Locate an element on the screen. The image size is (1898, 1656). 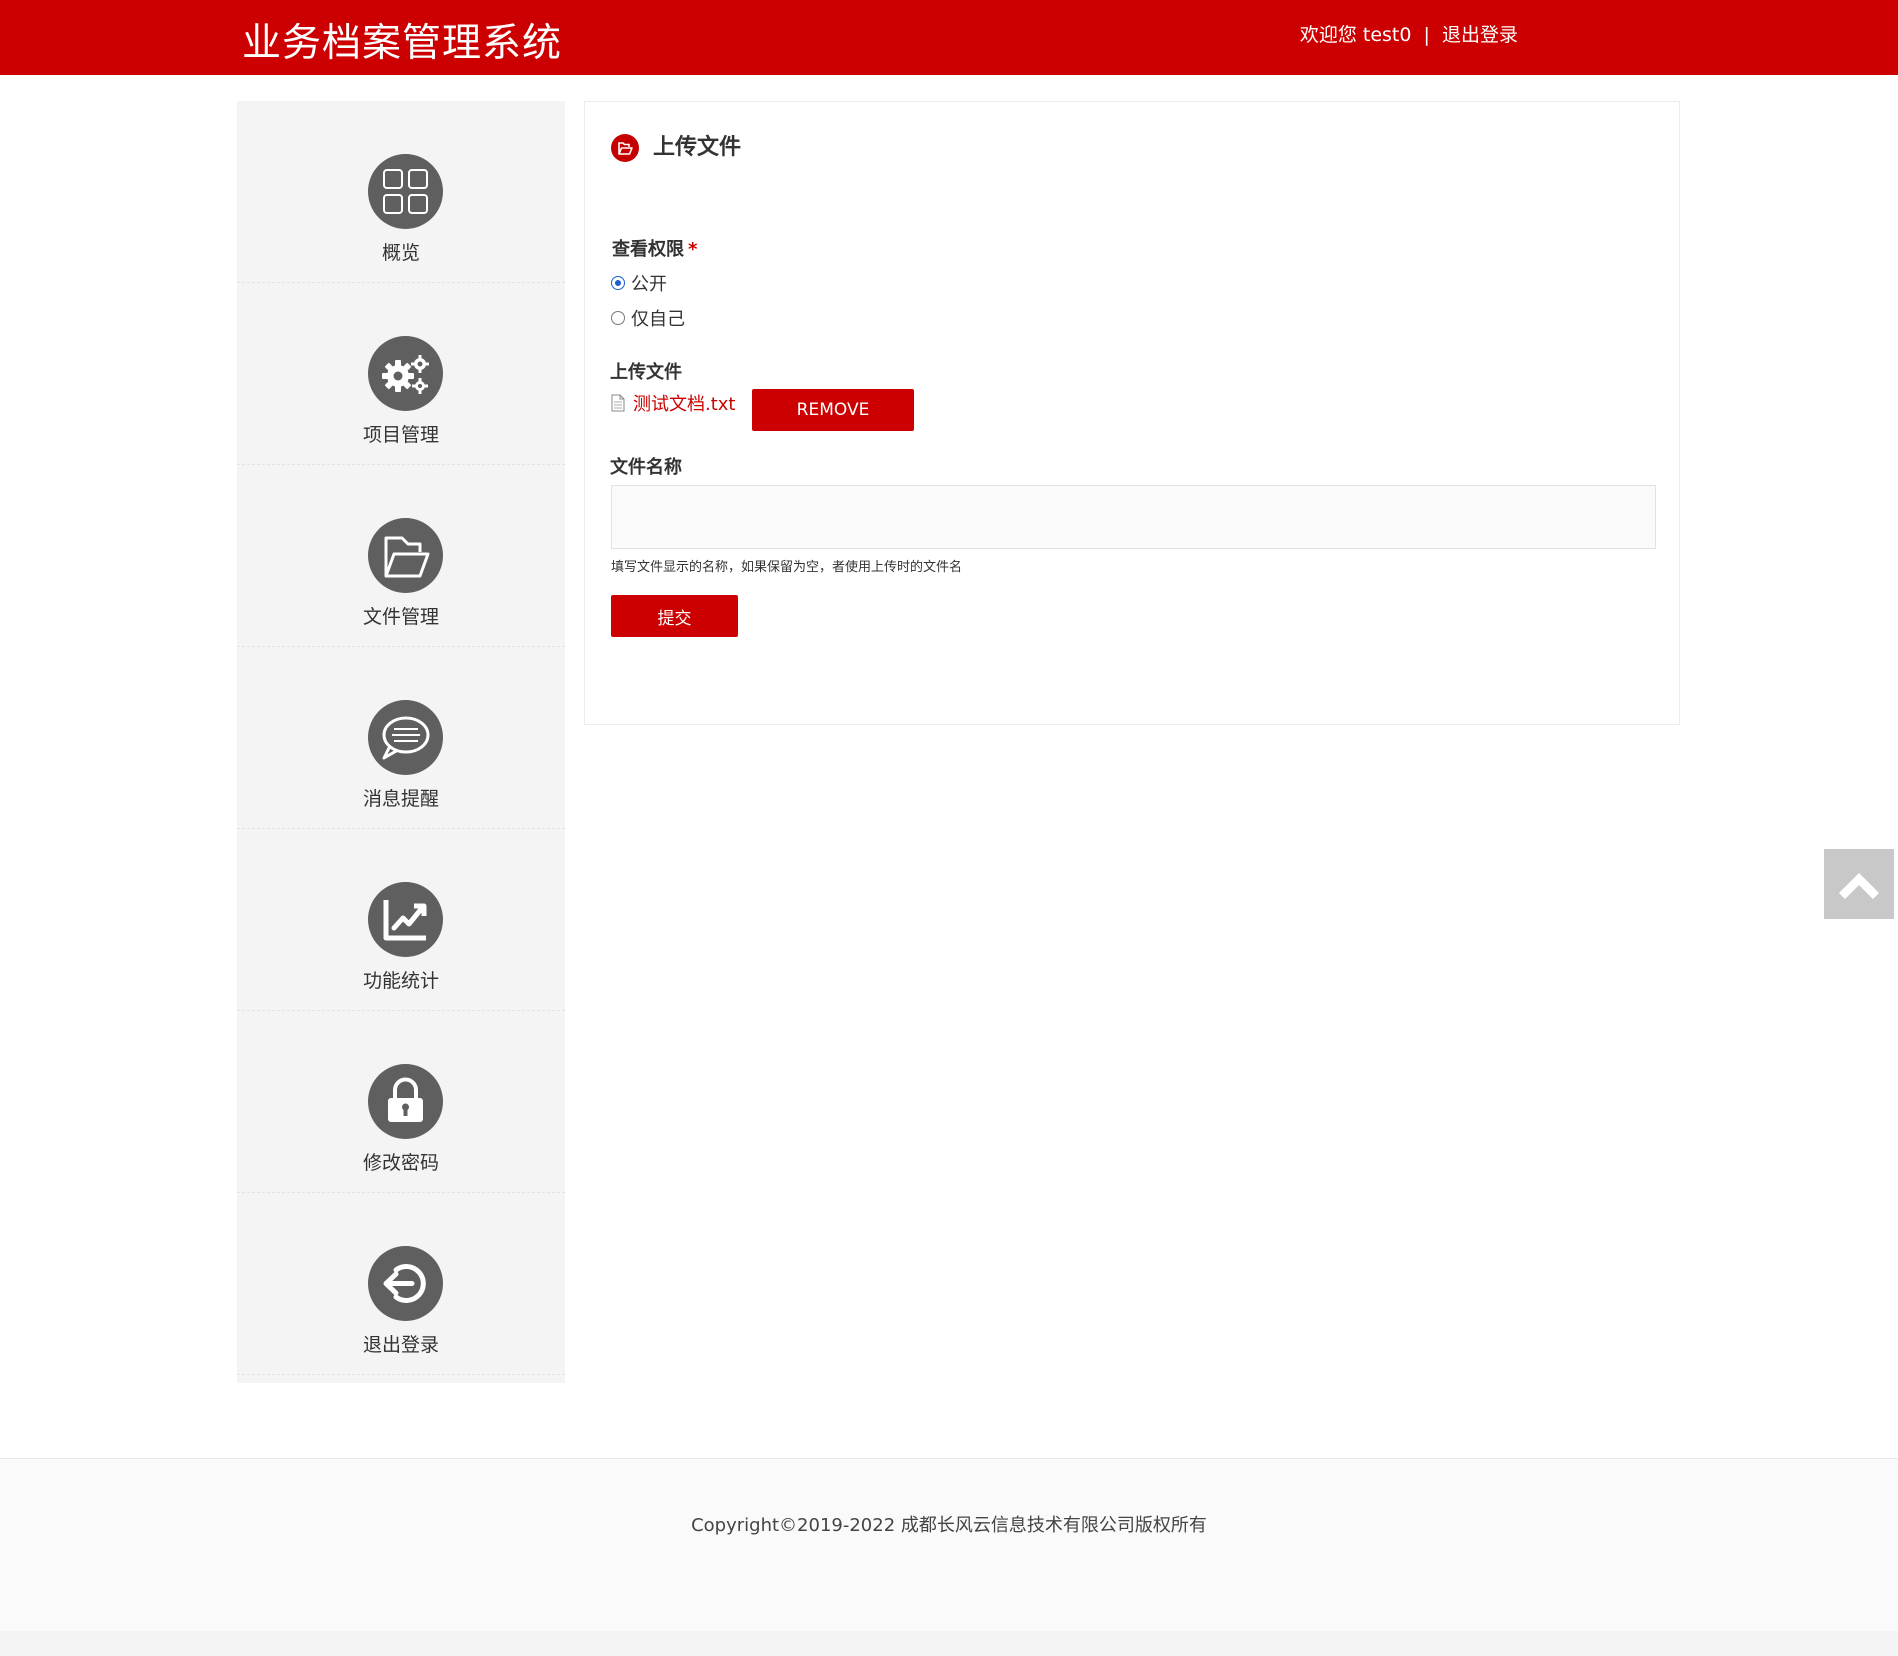
radio-private-label: 仅自己 is located at coordinates (658, 319).